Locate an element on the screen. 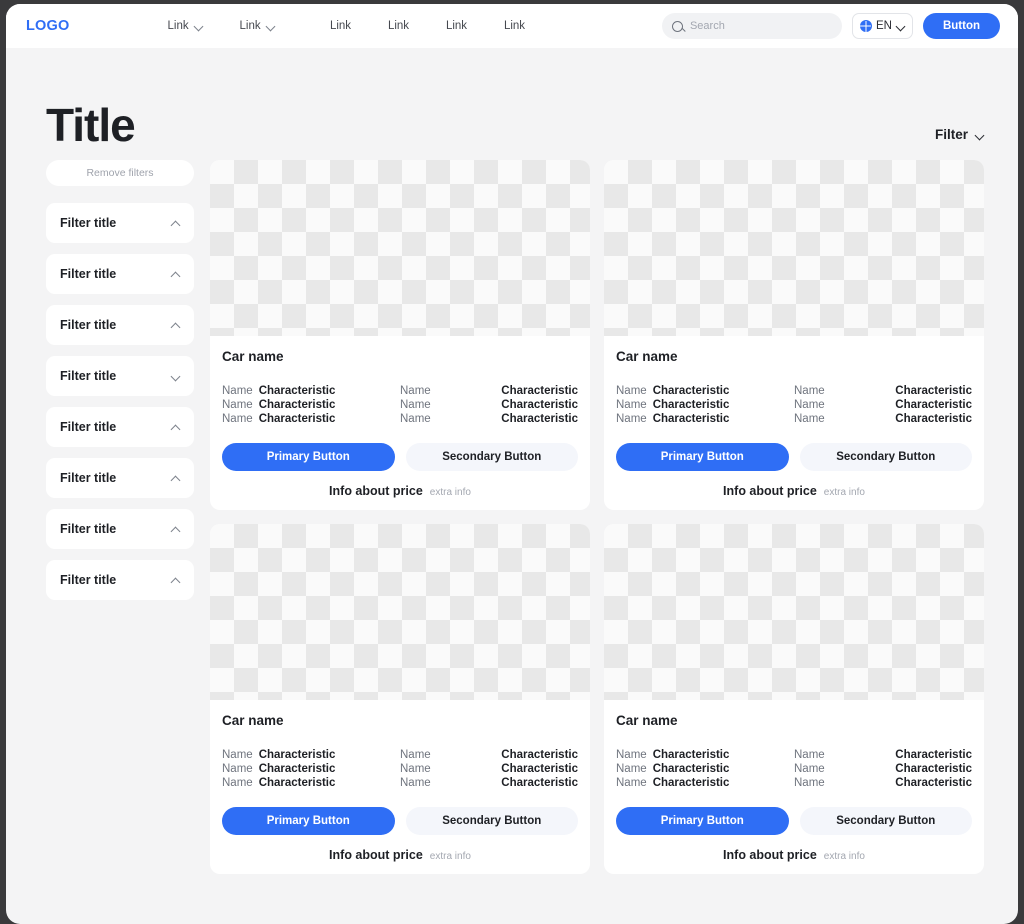 This screenshot has height=924, width=1024. nav-link-4: Link is located at coordinates (399, 26).